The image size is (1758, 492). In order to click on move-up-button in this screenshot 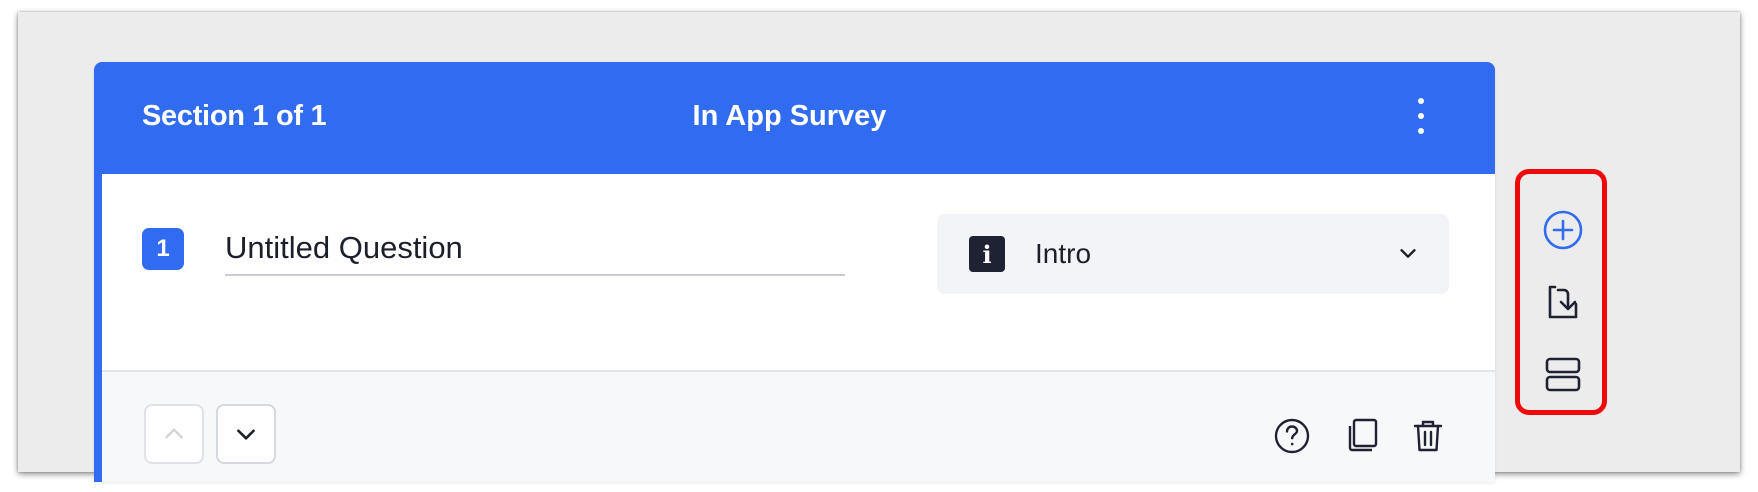, I will do `click(174, 434)`.